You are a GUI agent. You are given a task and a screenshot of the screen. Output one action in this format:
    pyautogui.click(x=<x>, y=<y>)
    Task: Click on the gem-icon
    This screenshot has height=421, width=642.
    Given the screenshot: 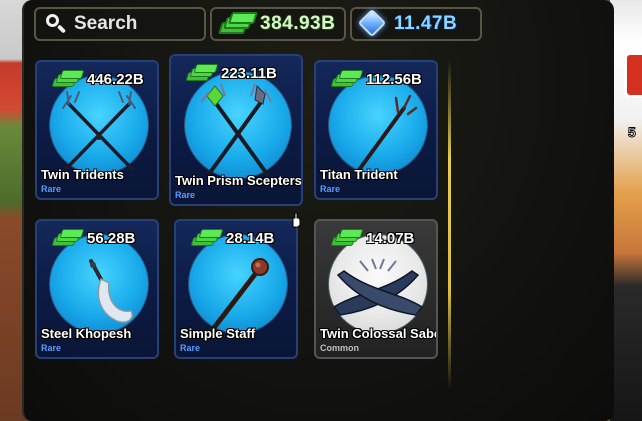 What is the action you would take?
    pyautogui.click(x=373, y=23)
    